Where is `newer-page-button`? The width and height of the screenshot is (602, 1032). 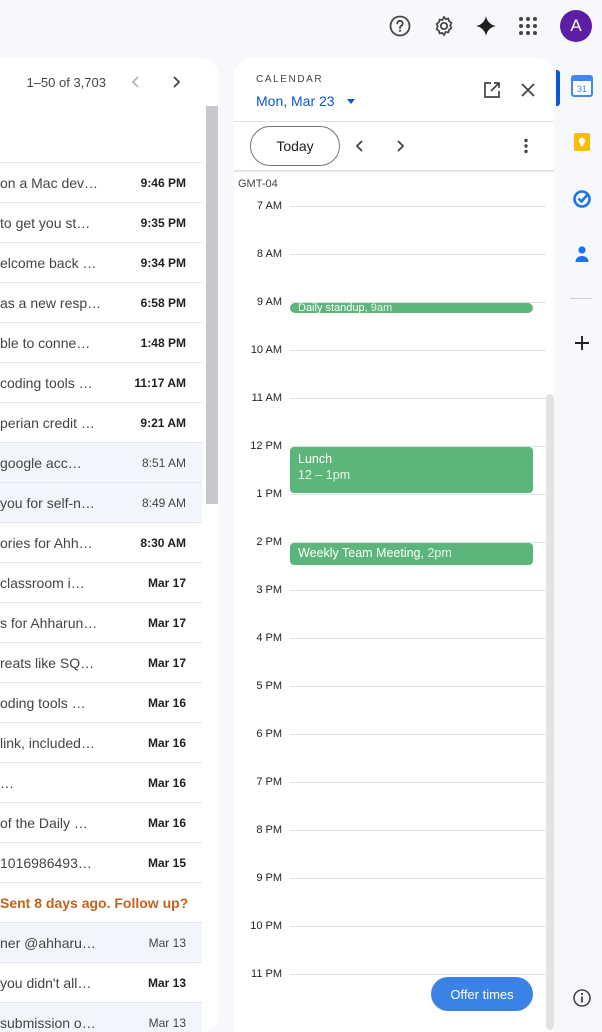
newer-page-button is located at coordinates (176, 82).